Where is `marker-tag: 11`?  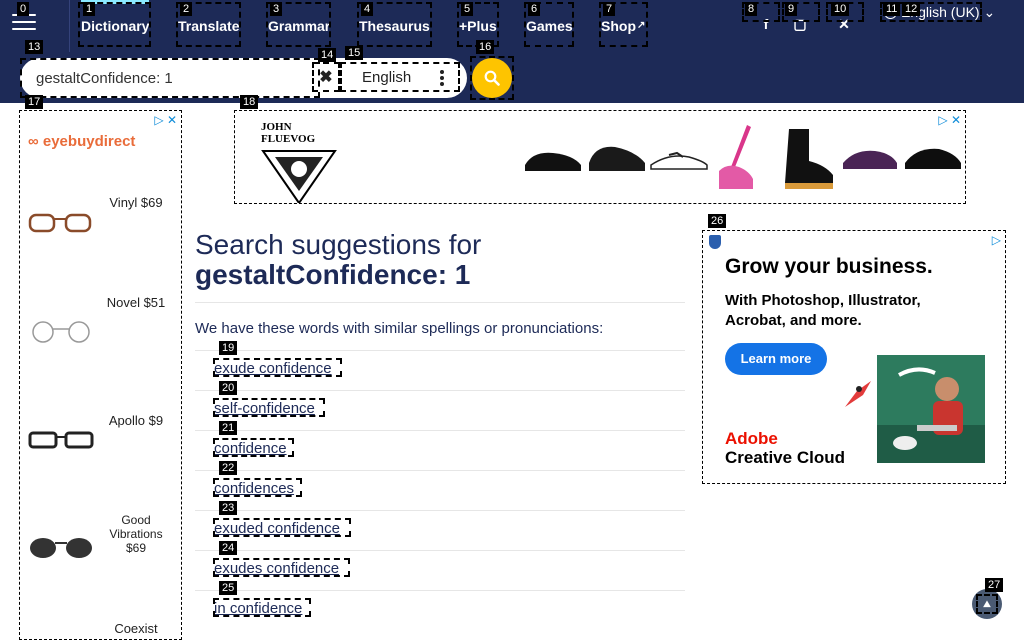 marker-tag: 11 is located at coordinates (892, 9).